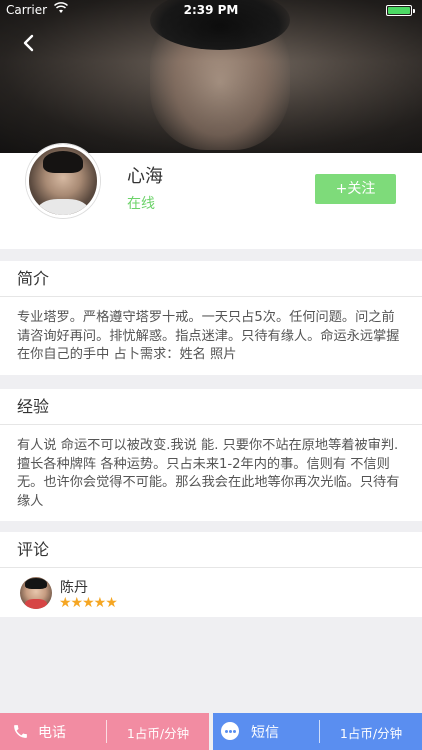 This screenshot has height=750, width=422. What do you see at coordinates (141, 204) in the screenshot?
I see `online-status: 在线` at bounding box center [141, 204].